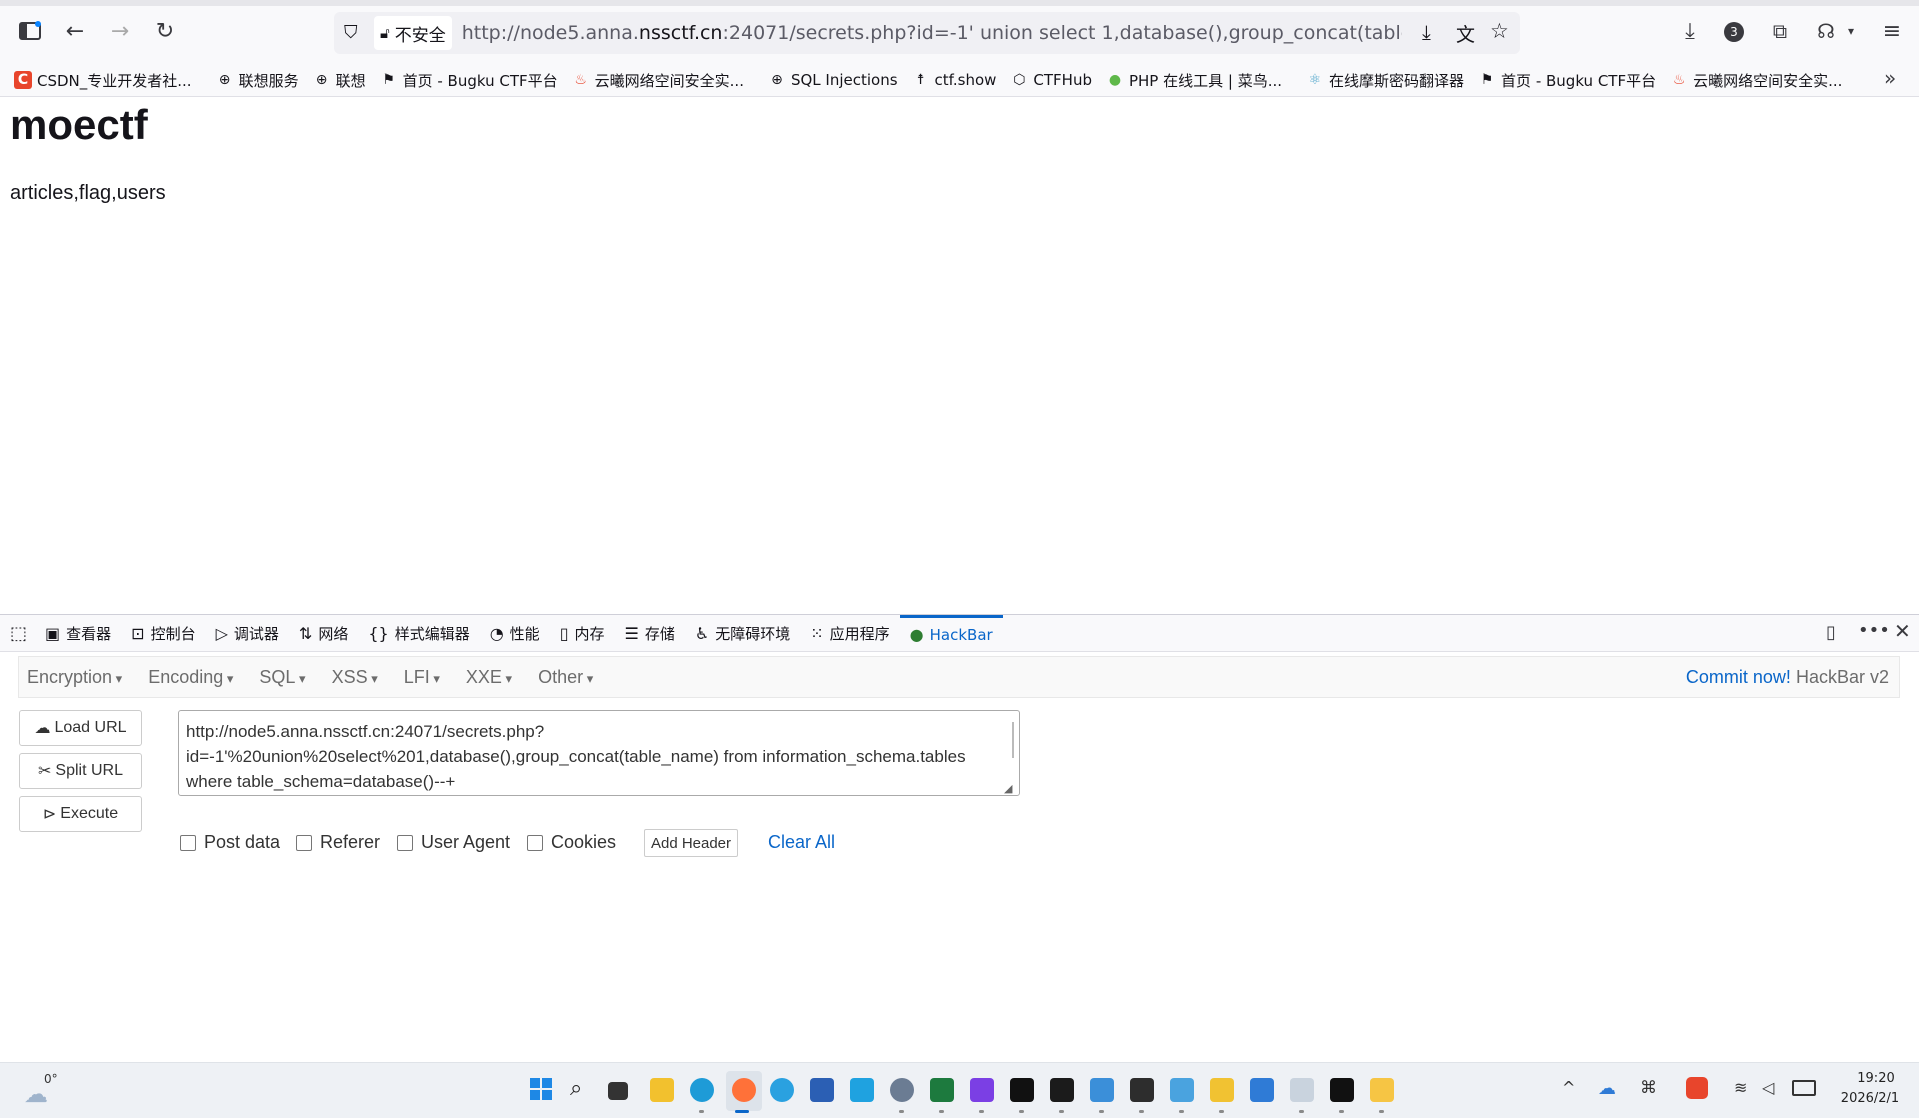 The image size is (1919, 1118). What do you see at coordinates (1690, 31) in the screenshot?
I see `downloads-icon: ⤓` at bounding box center [1690, 31].